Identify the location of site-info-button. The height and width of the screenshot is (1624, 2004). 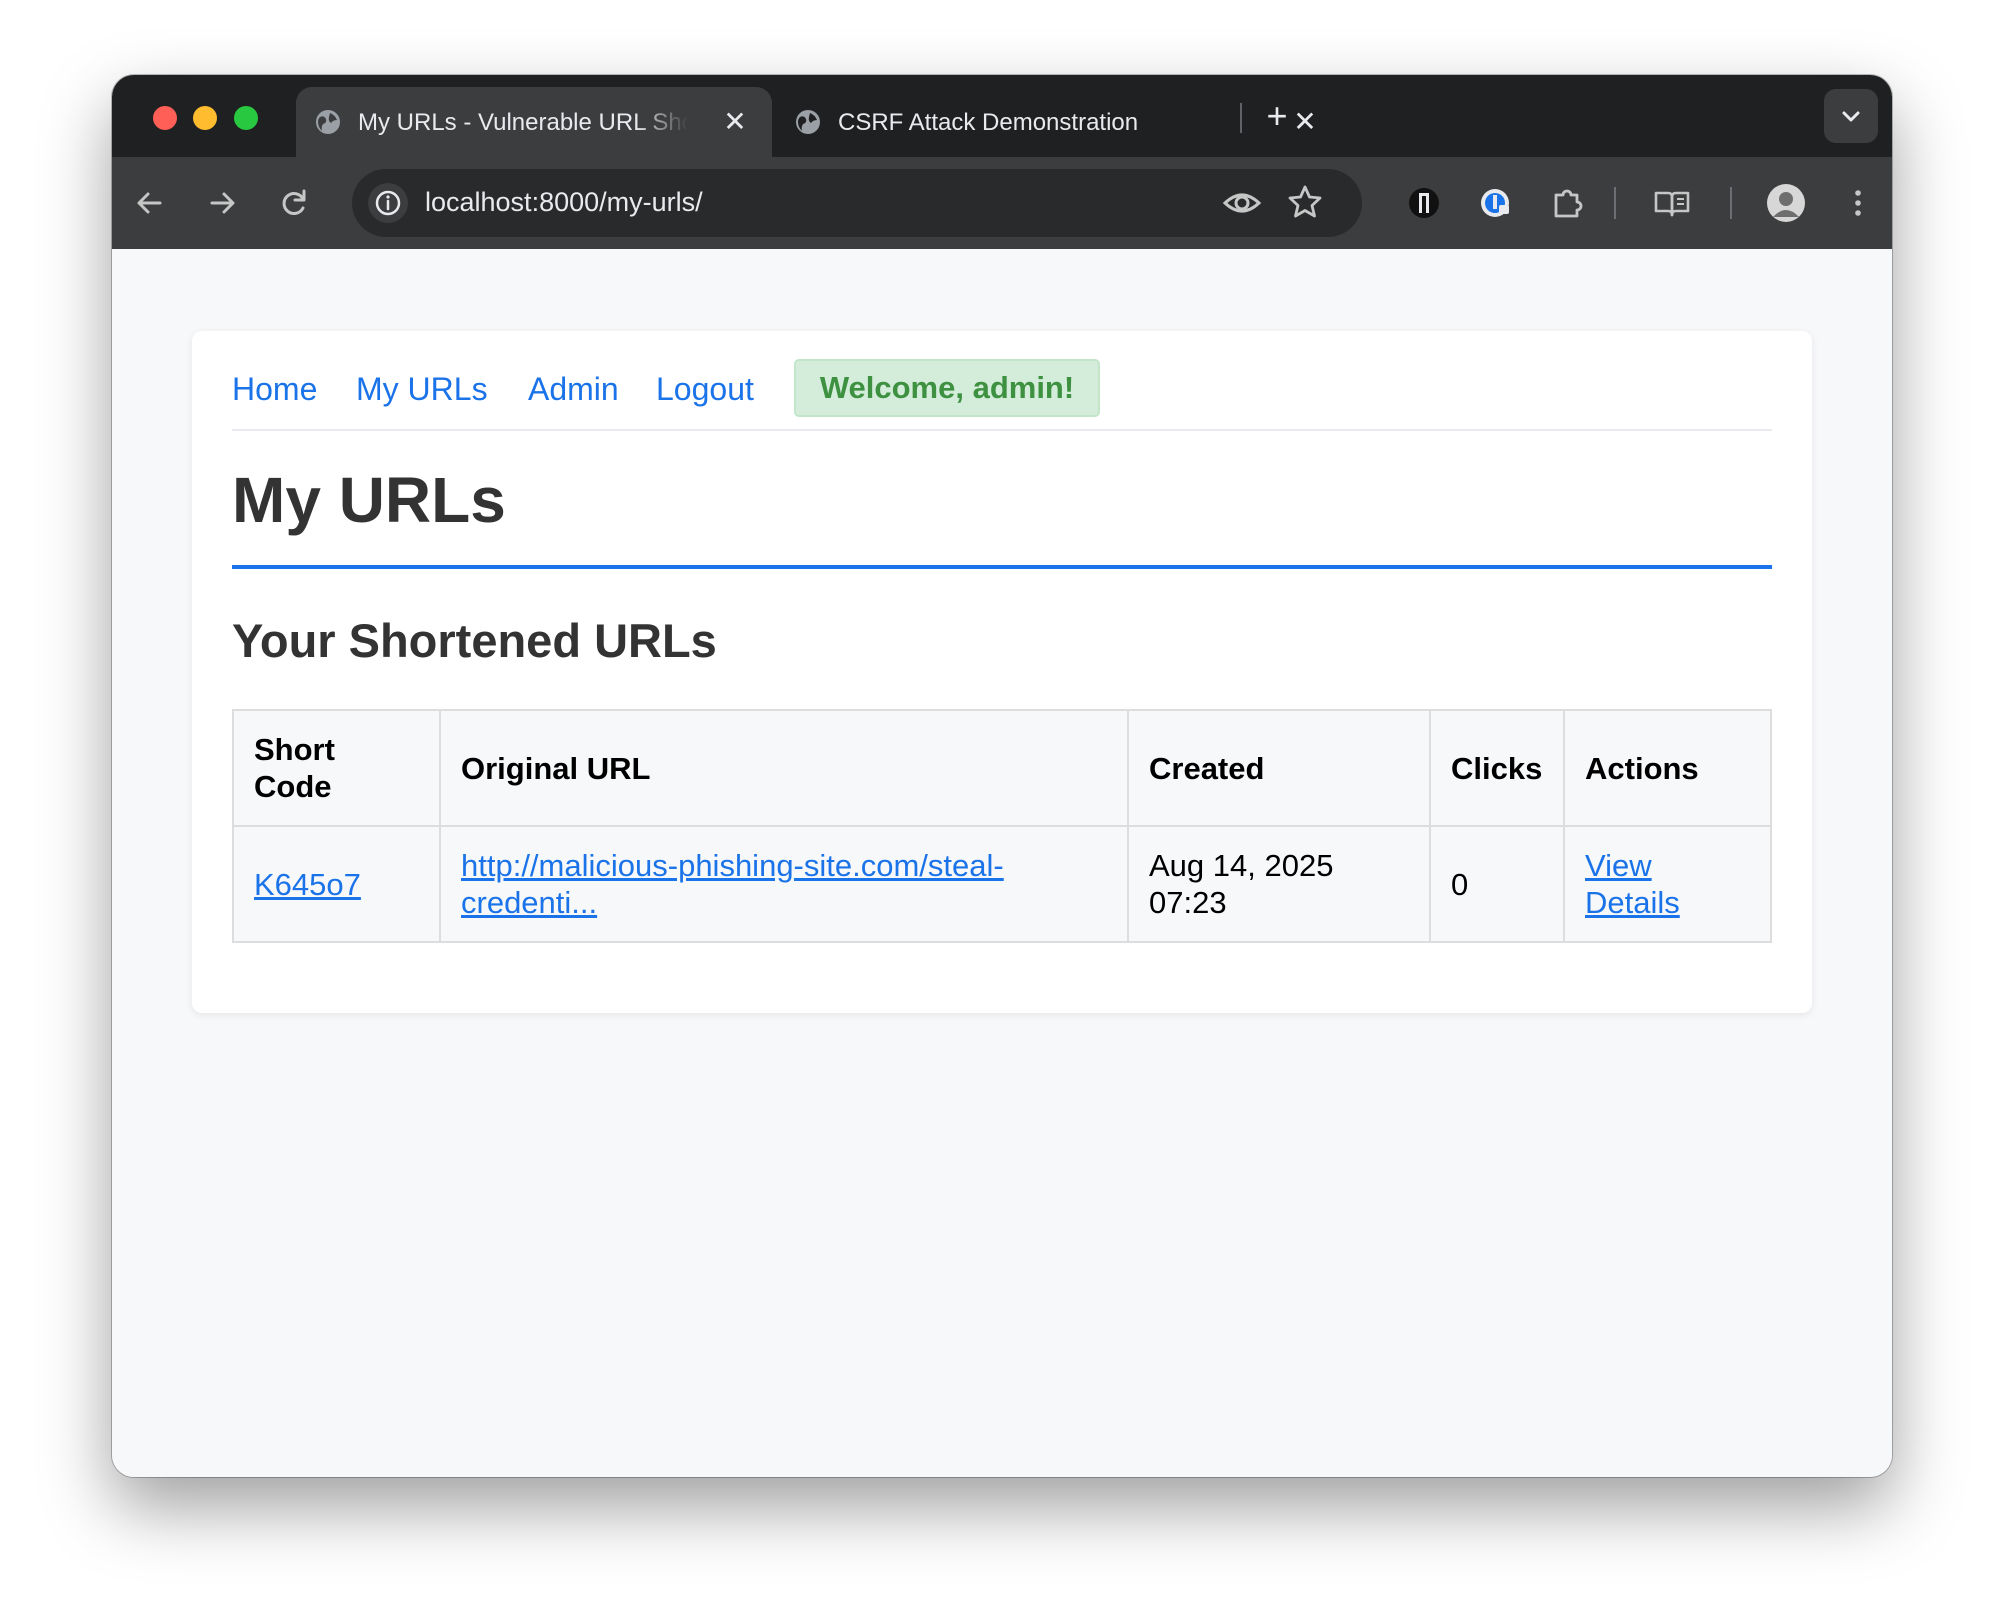
(388, 203).